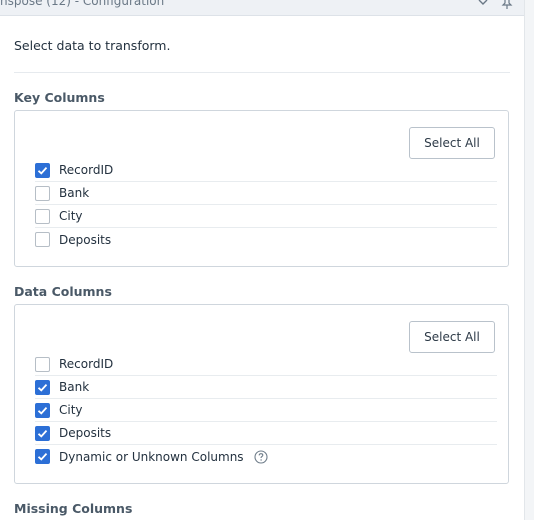  I want to click on key-columns-select-all-button: Select All, so click(452, 143).